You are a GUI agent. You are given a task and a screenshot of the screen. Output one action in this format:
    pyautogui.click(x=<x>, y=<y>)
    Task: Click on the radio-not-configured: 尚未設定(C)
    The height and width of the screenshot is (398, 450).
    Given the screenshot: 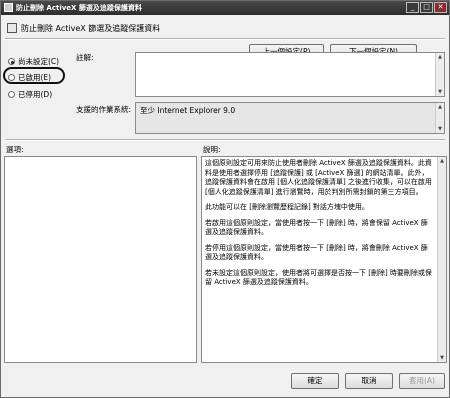 What is the action you would take?
    pyautogui.click(x=33, y=61)
    